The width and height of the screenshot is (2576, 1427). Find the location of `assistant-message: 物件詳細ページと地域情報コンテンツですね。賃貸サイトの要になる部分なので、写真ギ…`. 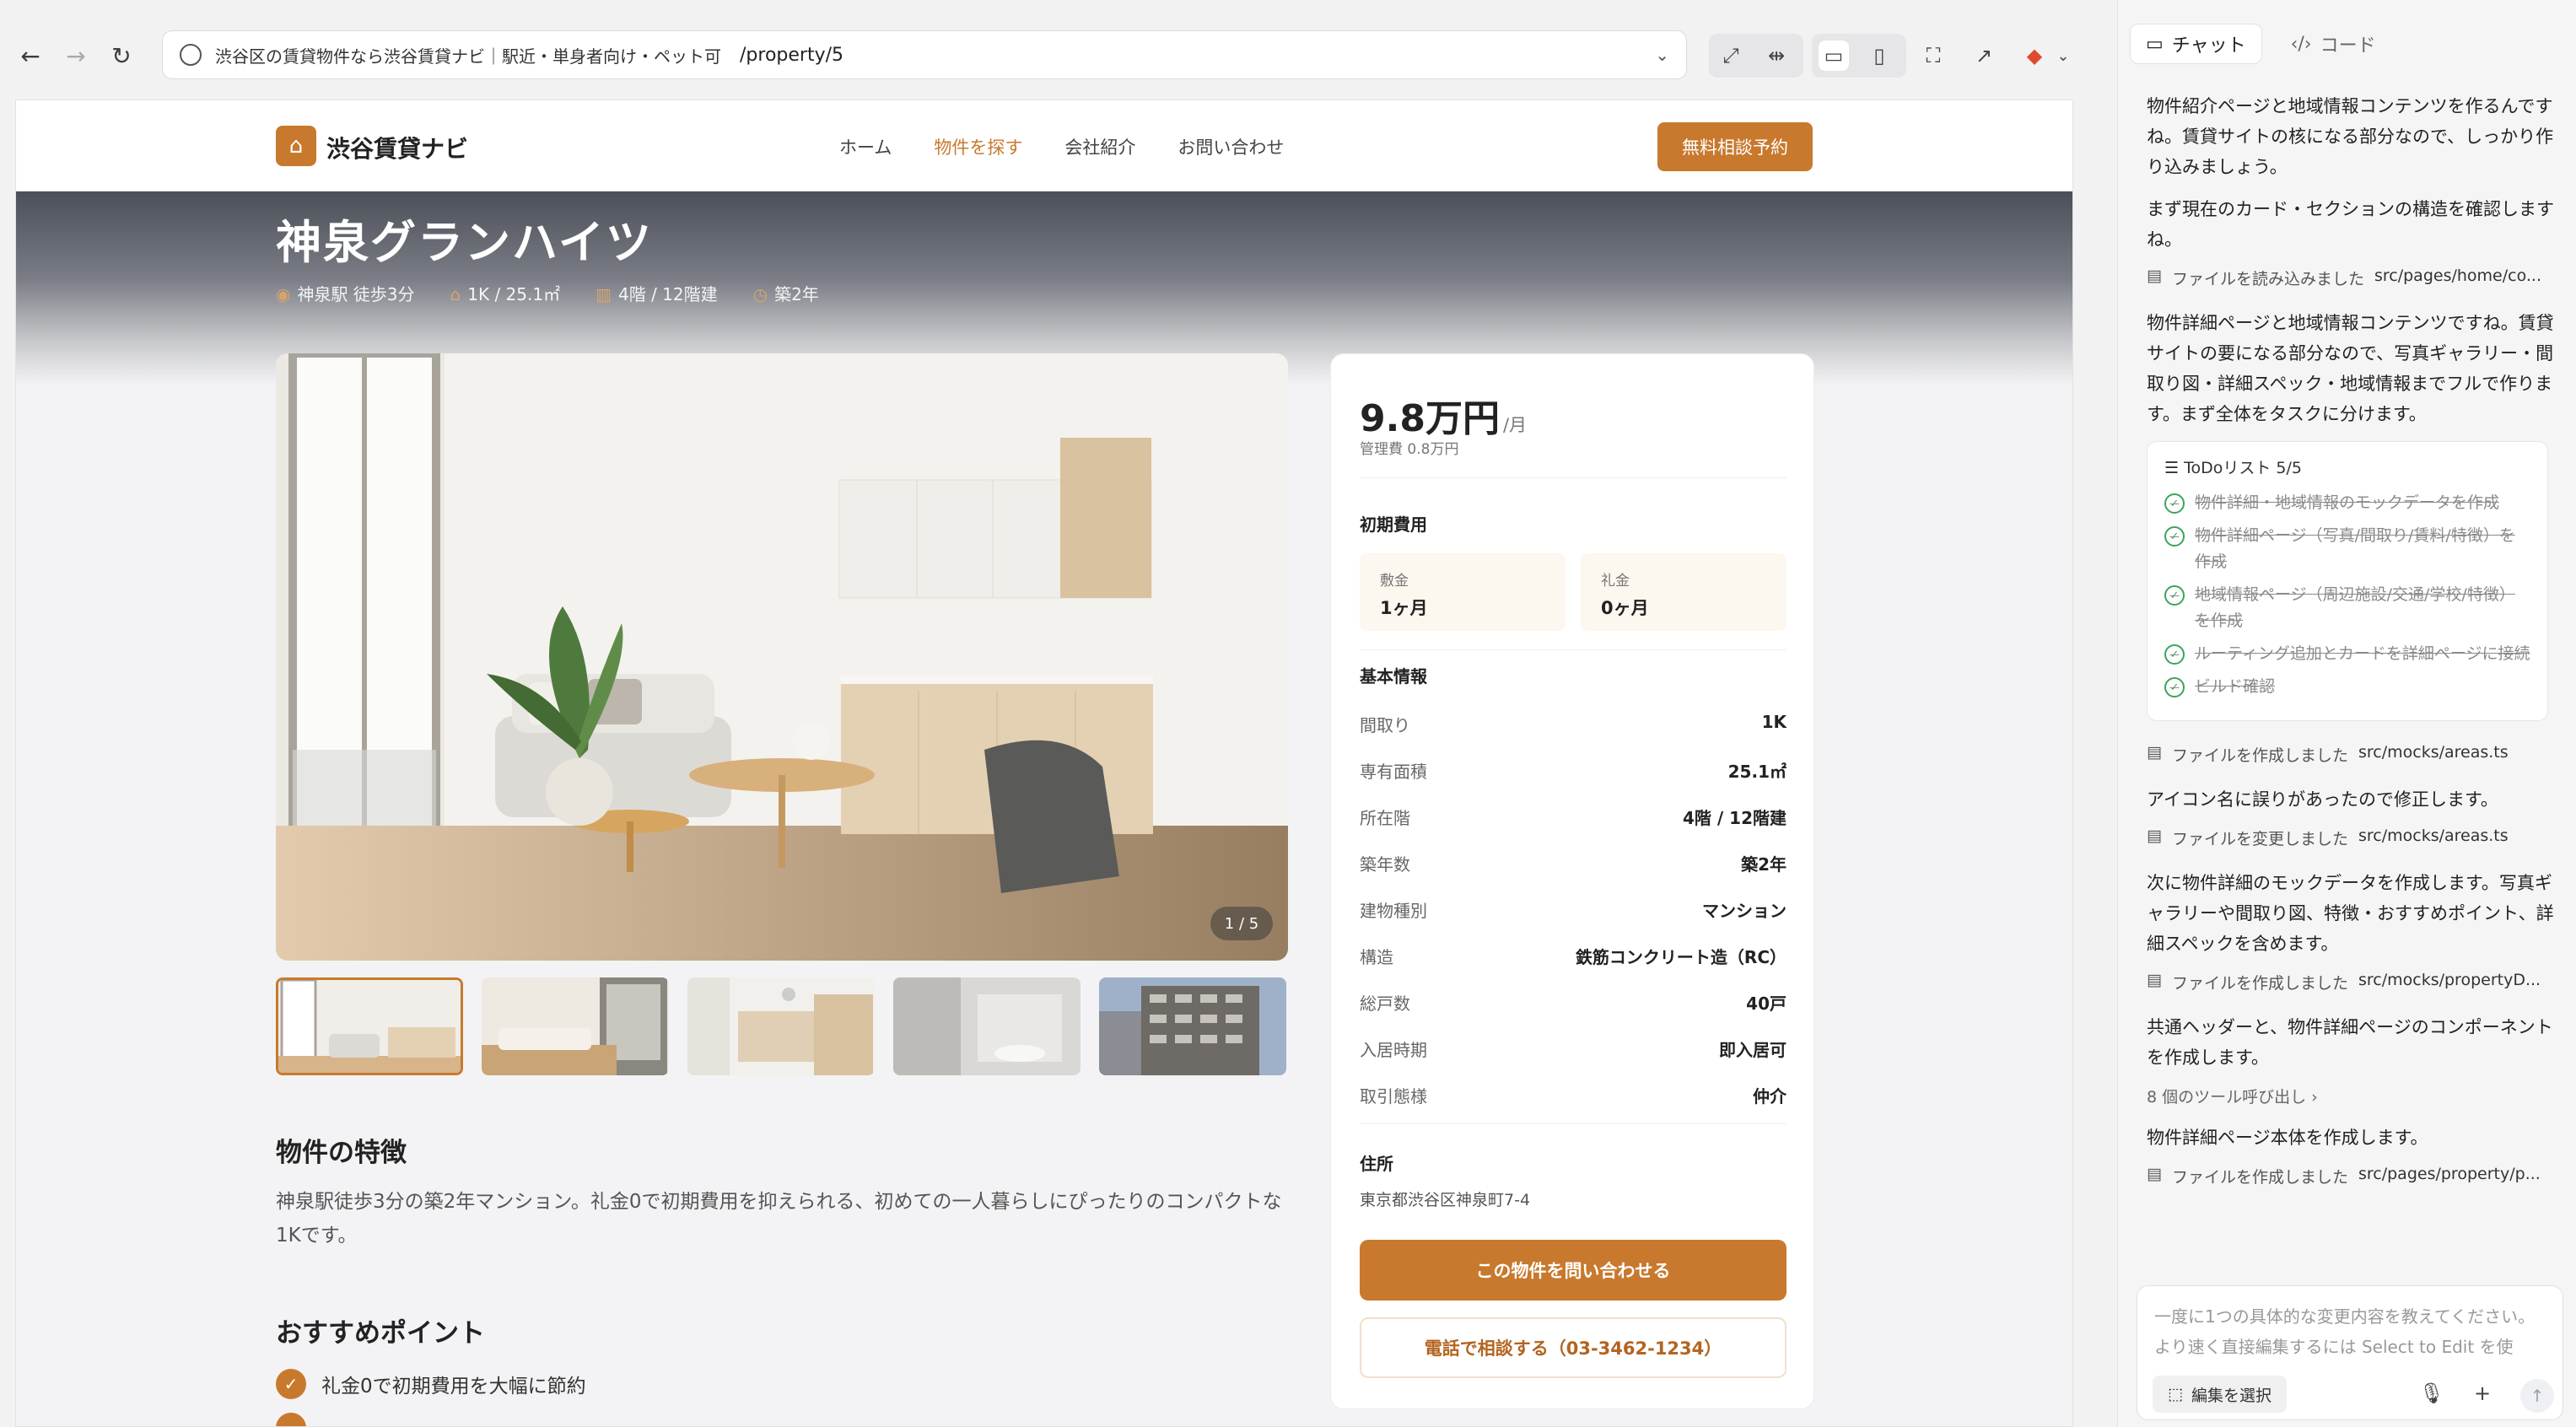

assistant-message: 物件詳細ページと地域情報コンテンツですね。賃貸サイトの要になる部分なので、写真ギ… is located at coordinates (2350, 368).